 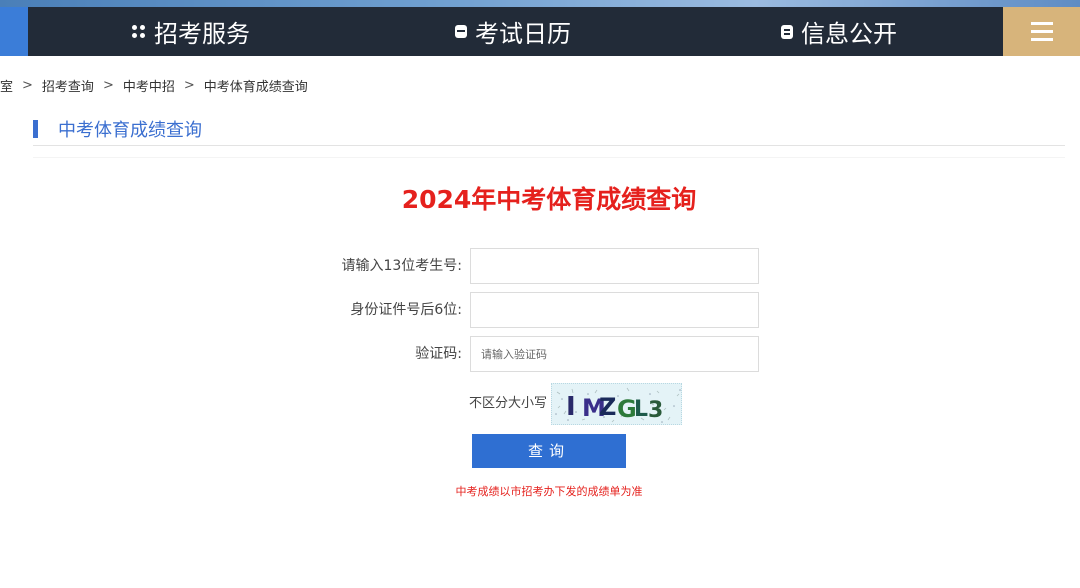 I want to click on navbar-left-edge, so click(x=14, y=31).